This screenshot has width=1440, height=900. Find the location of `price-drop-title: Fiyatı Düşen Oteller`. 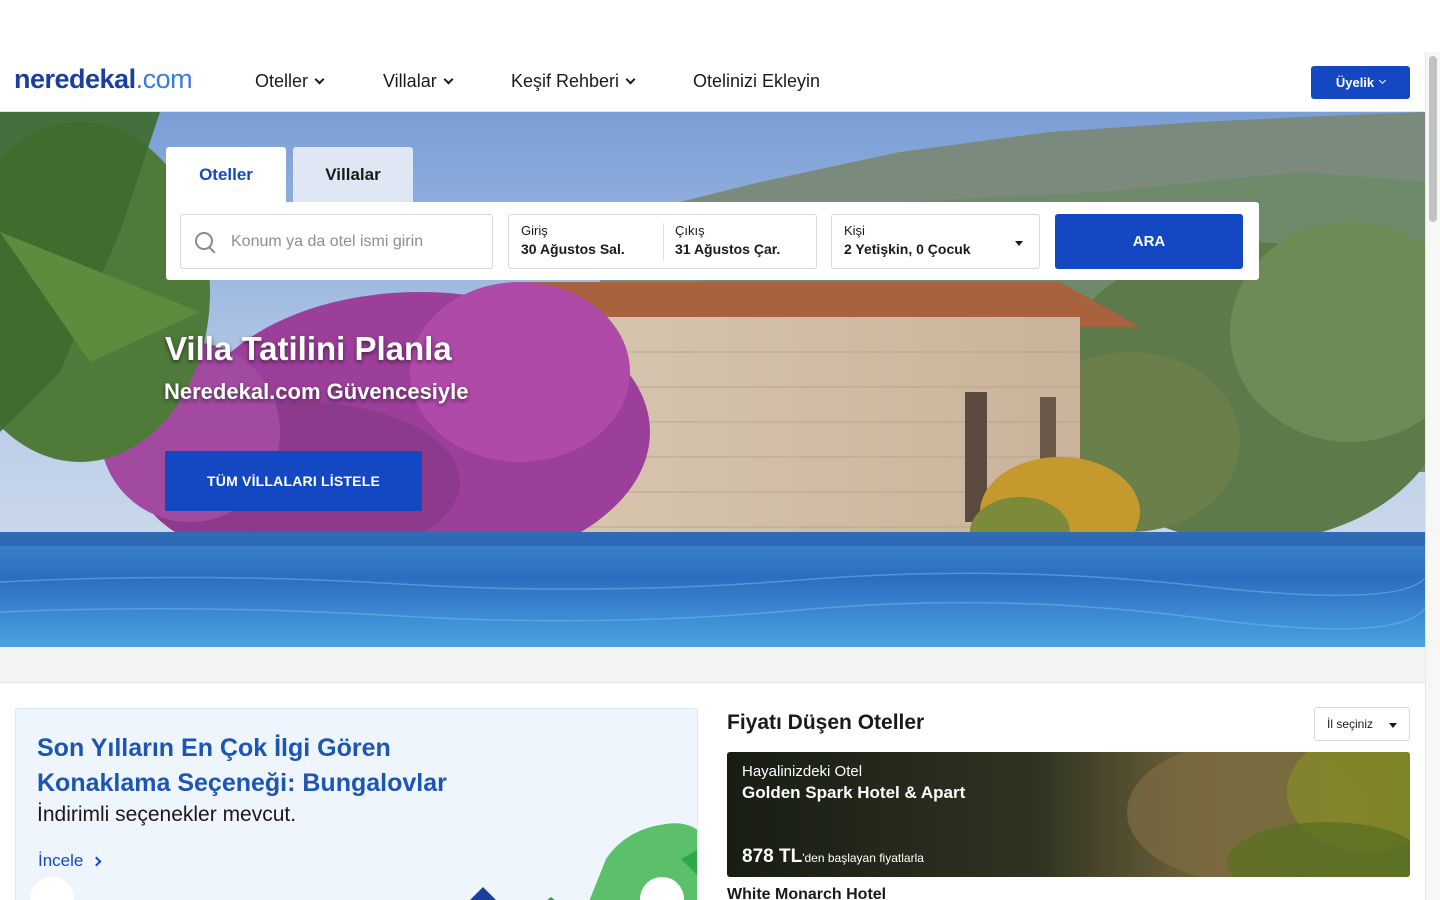

price-drop-title: Fiyatı Düşen Oteller is located at coordinates (826, 722).